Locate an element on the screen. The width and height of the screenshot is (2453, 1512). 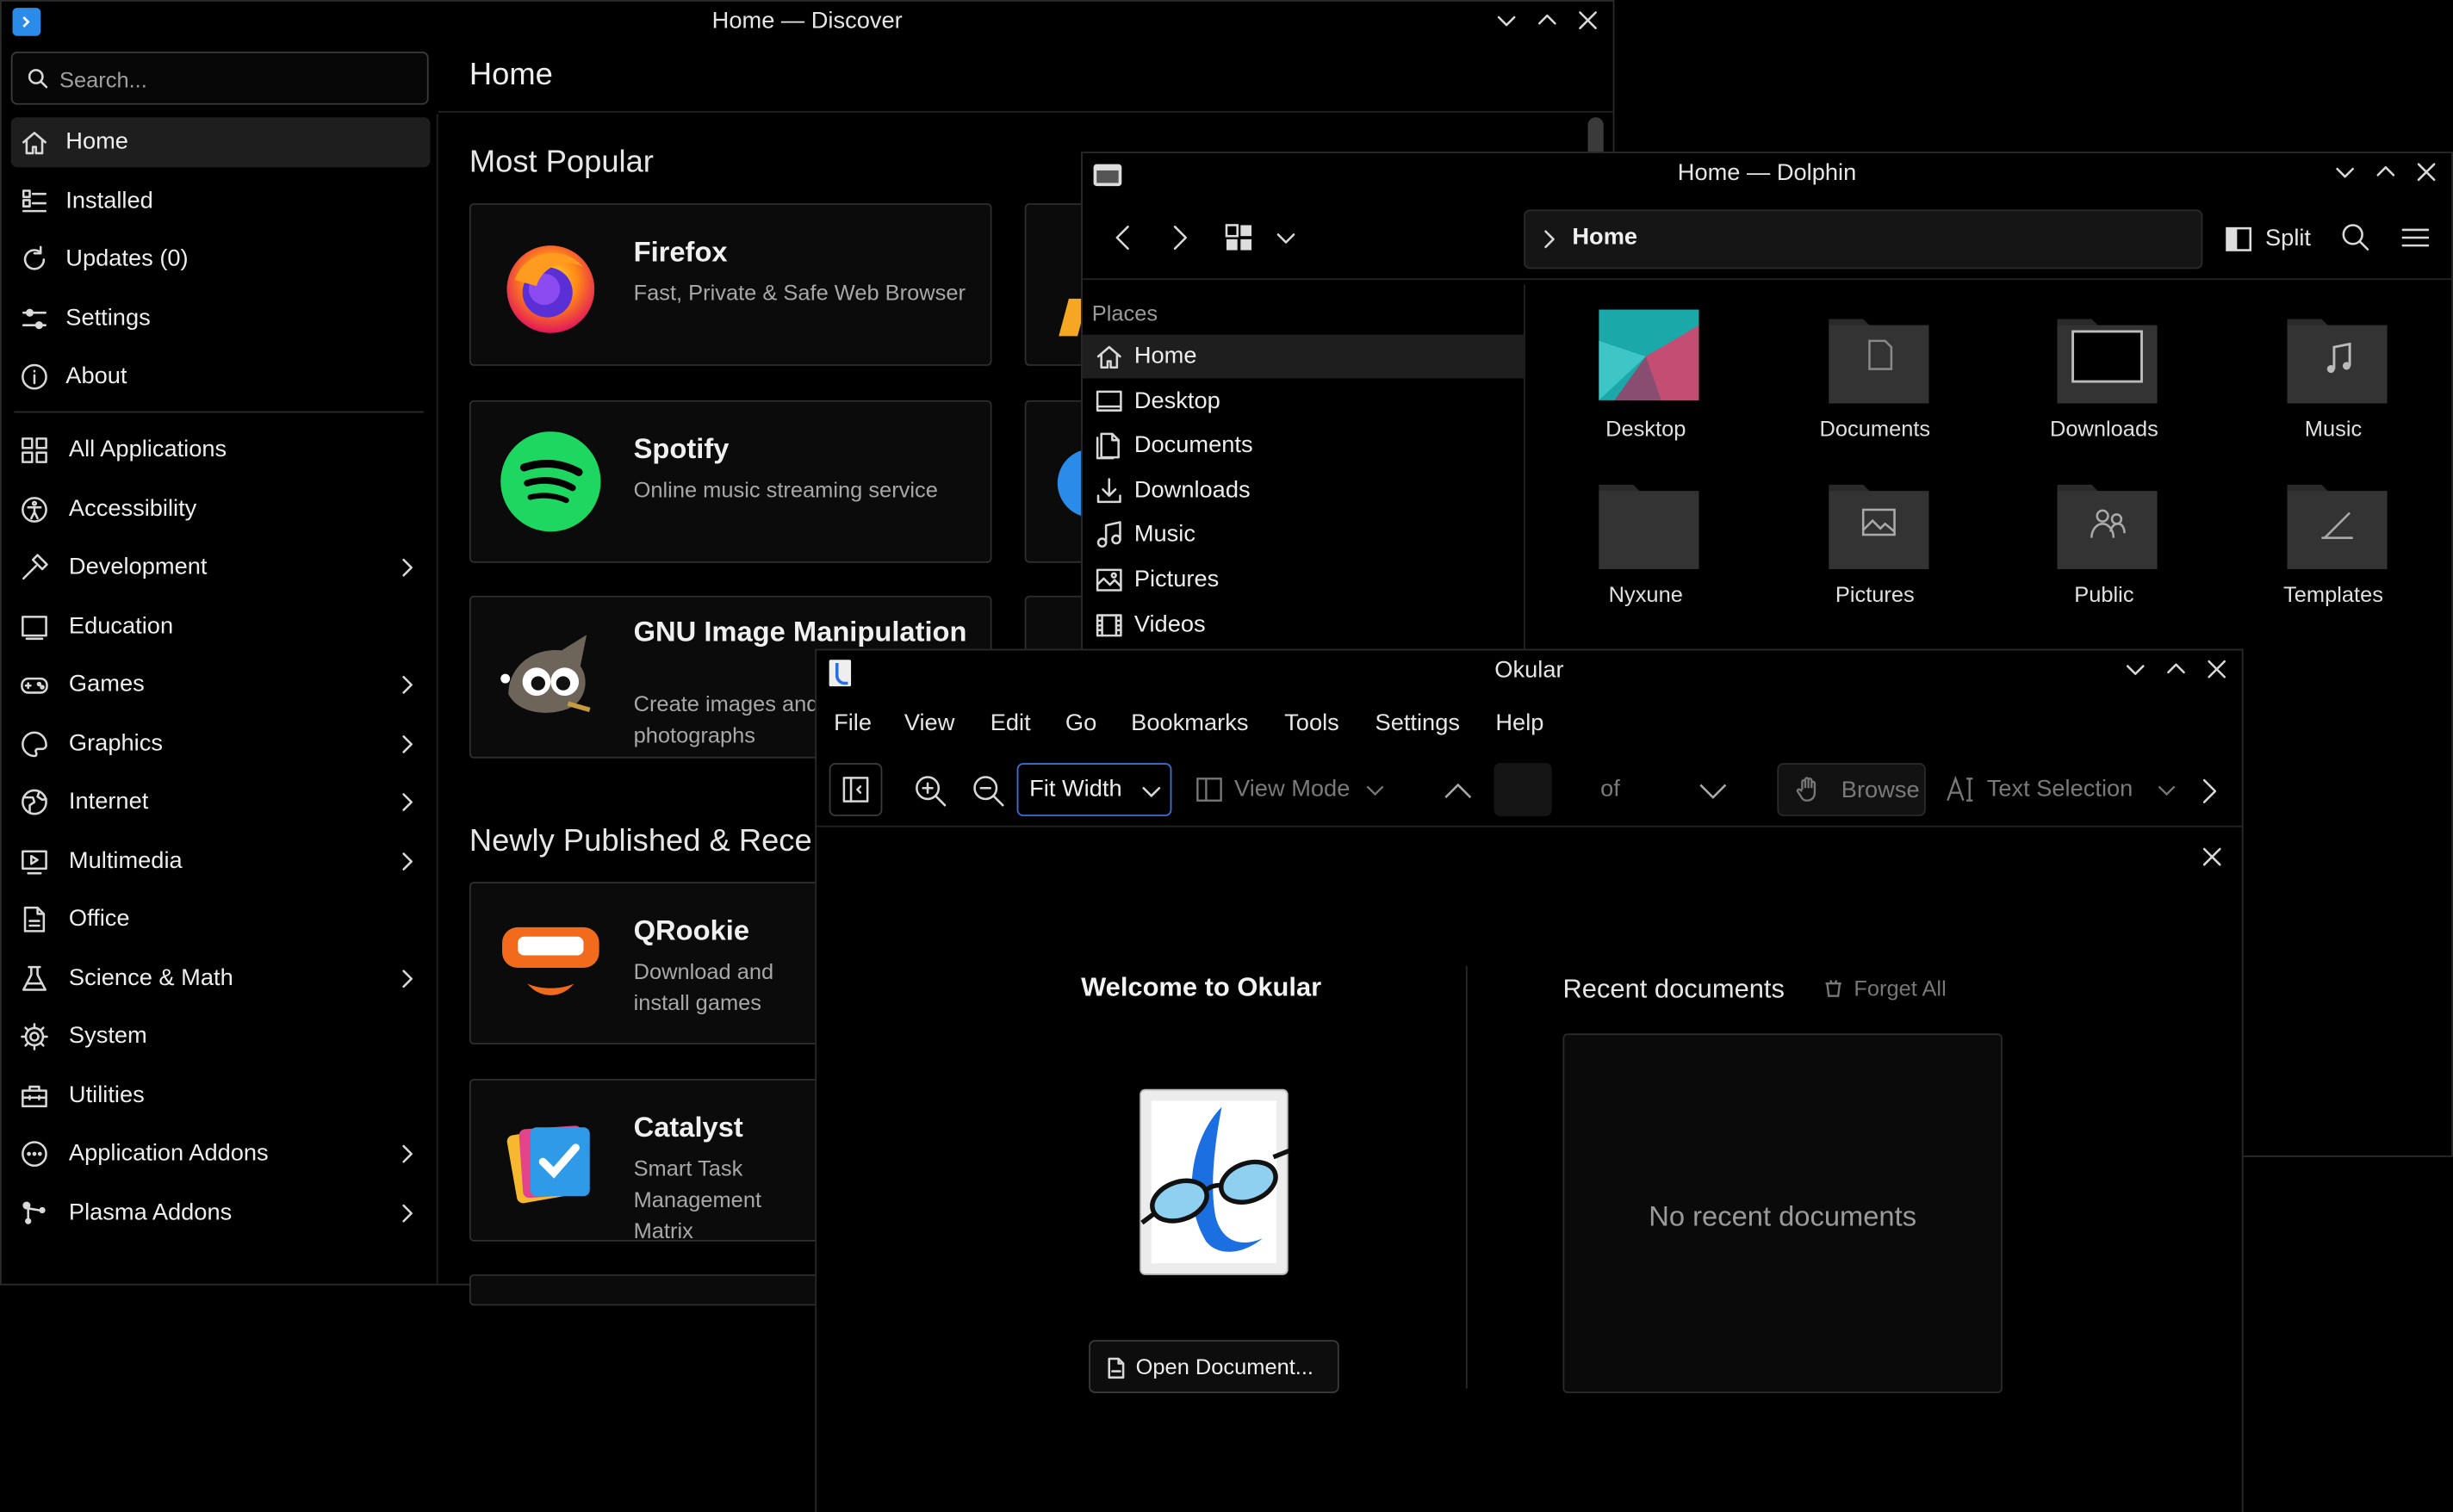
folder-music: Music is located at coordinates (2333, 388).